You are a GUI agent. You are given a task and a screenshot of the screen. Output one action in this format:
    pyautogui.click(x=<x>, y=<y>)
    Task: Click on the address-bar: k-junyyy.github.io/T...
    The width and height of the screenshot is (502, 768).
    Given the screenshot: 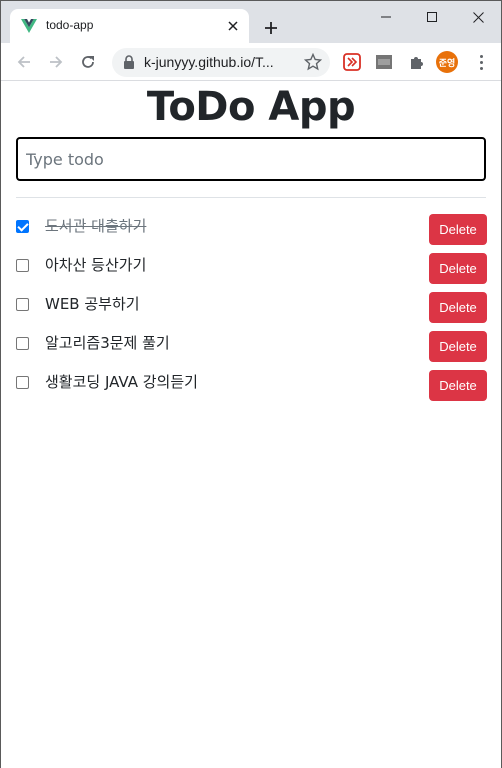 What is the action you would take?
    pyautogui.click(x=221, y=62)
    